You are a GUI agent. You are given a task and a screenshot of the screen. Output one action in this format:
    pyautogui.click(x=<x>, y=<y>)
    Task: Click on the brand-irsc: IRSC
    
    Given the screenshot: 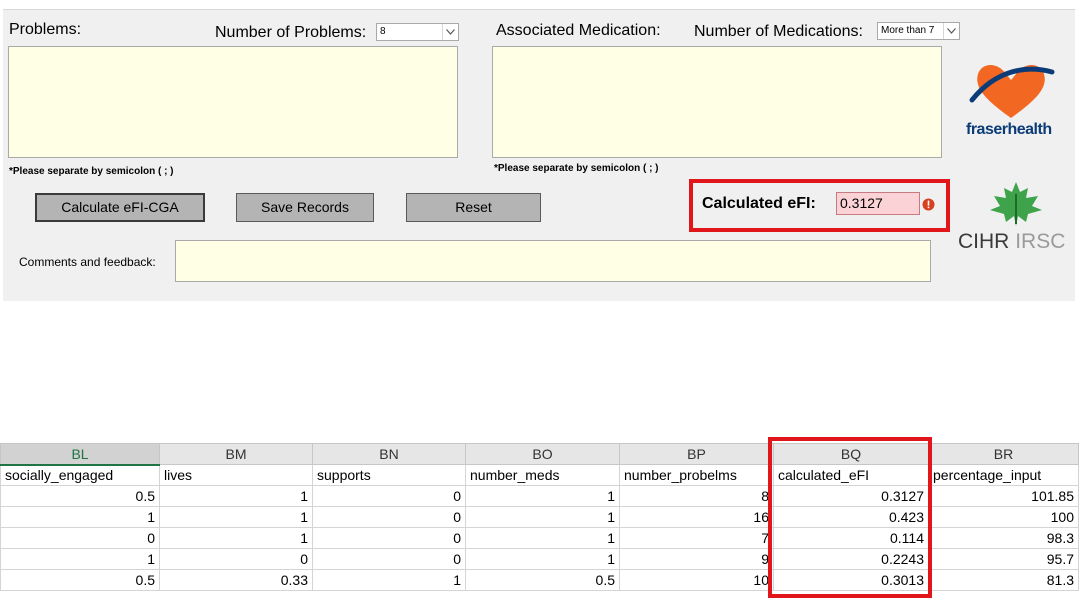 What is the action you would take?
    pyautogui.click(x=1040, y=241)
    